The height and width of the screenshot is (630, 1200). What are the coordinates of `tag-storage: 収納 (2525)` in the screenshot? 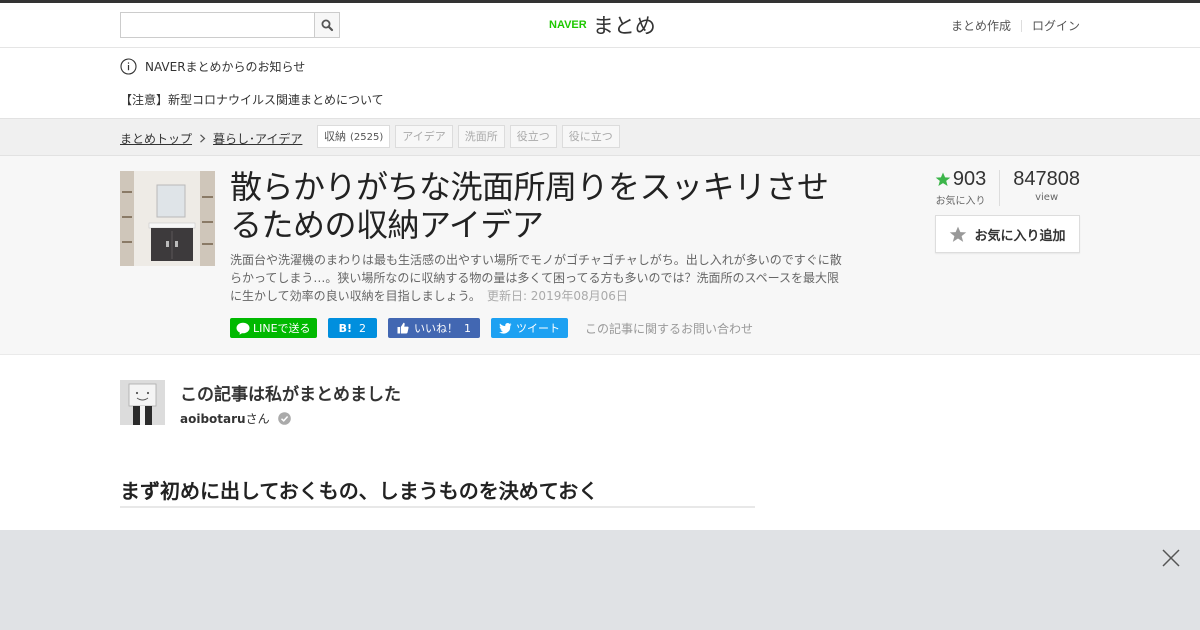 It's located at (354, 136).